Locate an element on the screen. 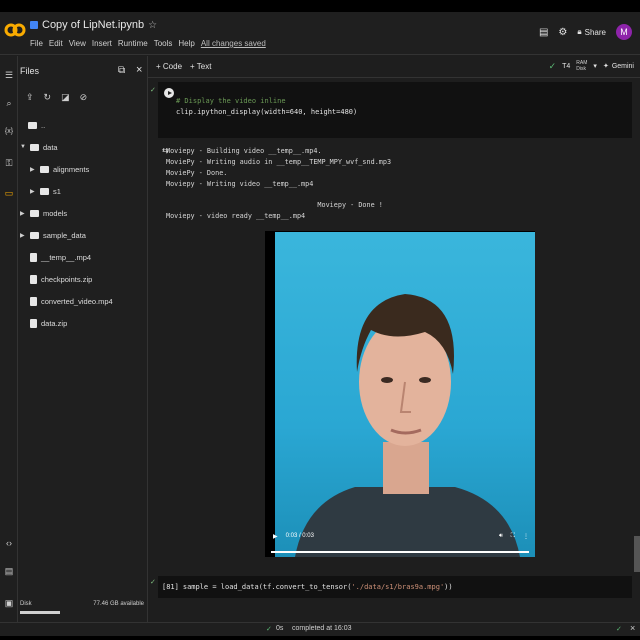  run-cell-button is located at coordinates (169, 93).